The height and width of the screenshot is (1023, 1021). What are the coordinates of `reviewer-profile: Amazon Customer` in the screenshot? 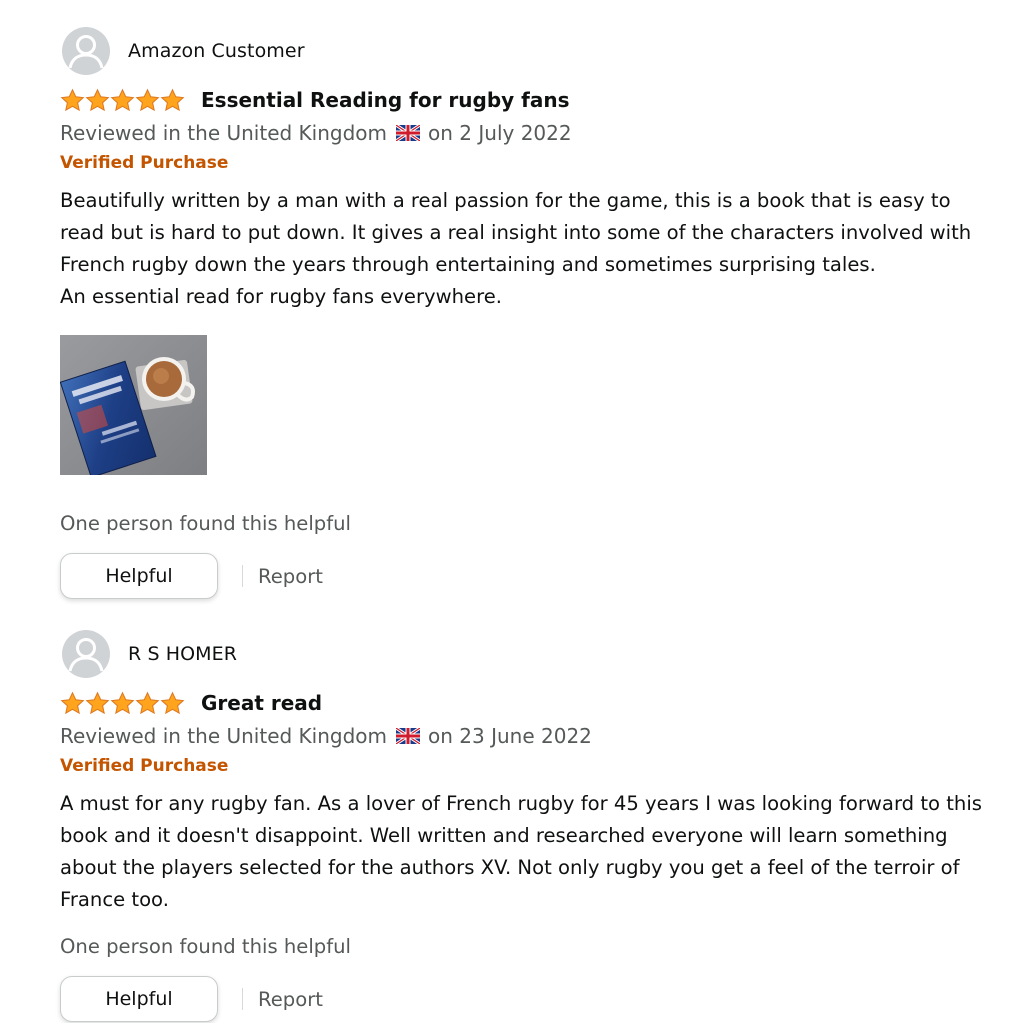 It's located at (530, 51).